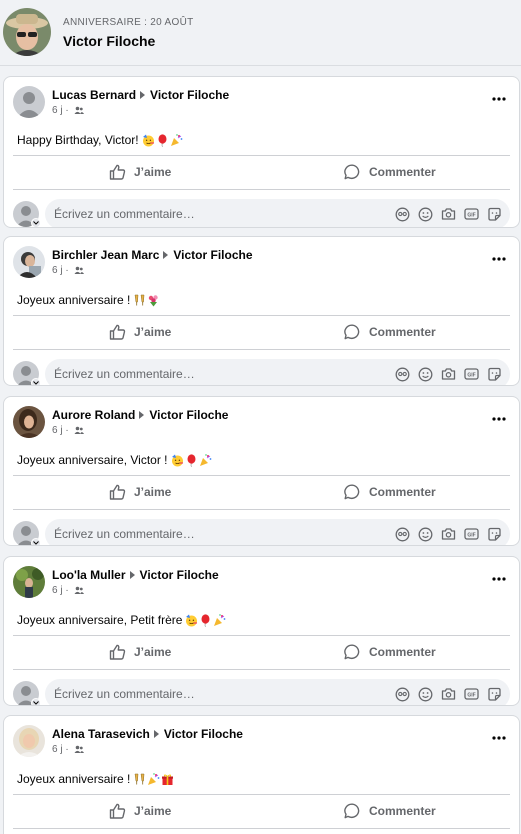 The image size is (521, 834). What do you see at coordinates (27, 32) in the screenshot?
I see `profile-avatar` at bounding box center [27, 32].